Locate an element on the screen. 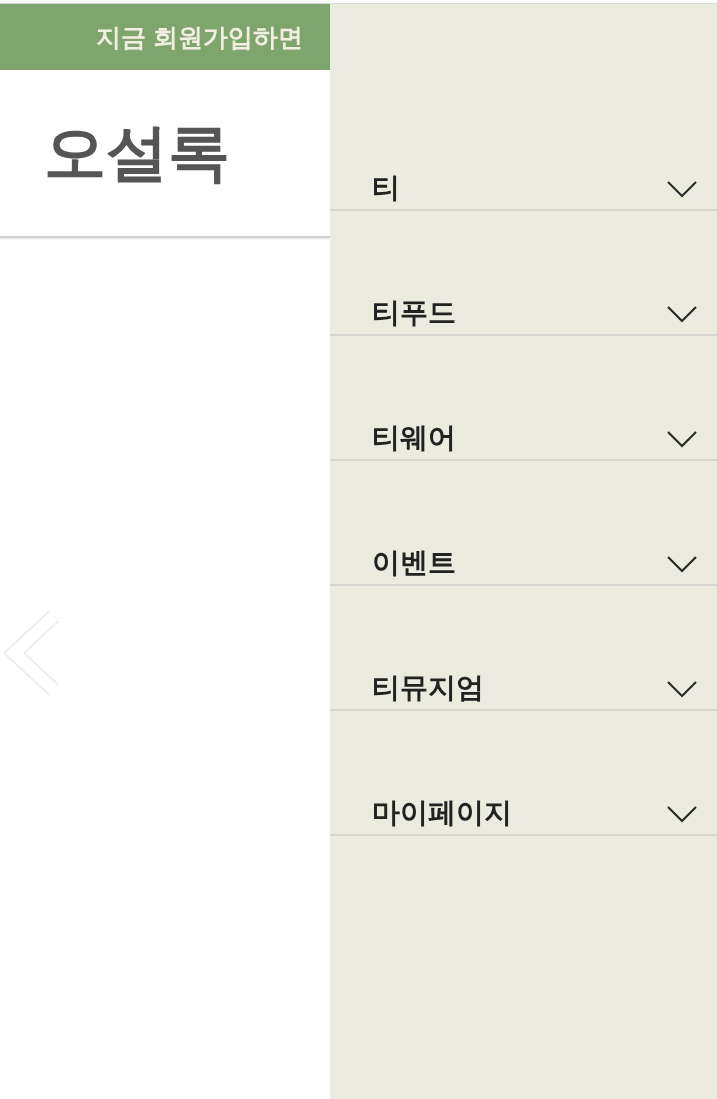  promo-banner-text: 지금 회원가입하면 is located at coordinates (199, 37).